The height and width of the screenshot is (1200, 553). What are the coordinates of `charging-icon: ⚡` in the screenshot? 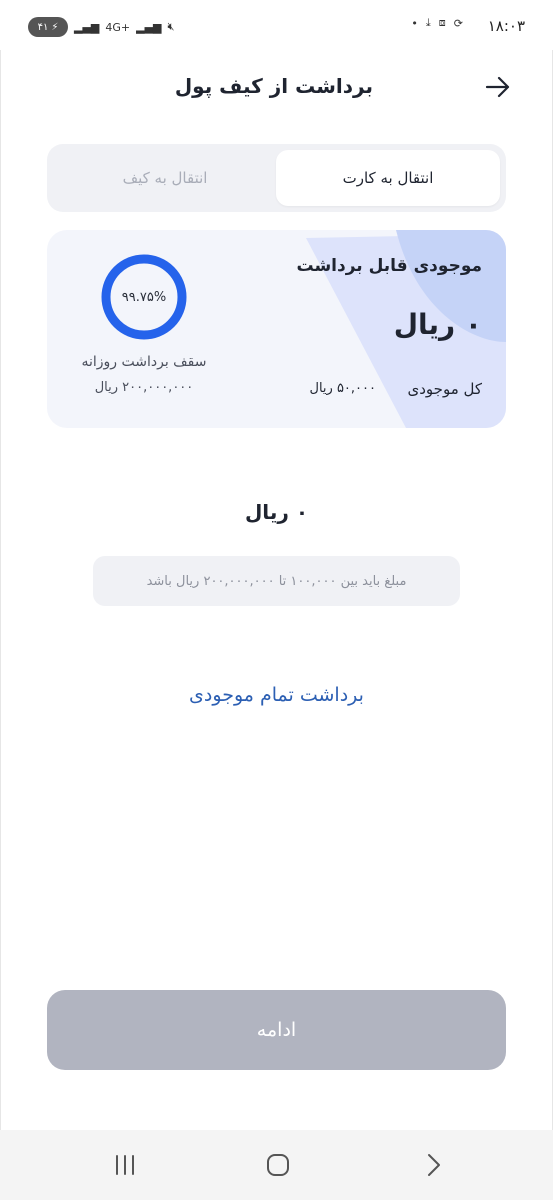 It's located at (55, 27).